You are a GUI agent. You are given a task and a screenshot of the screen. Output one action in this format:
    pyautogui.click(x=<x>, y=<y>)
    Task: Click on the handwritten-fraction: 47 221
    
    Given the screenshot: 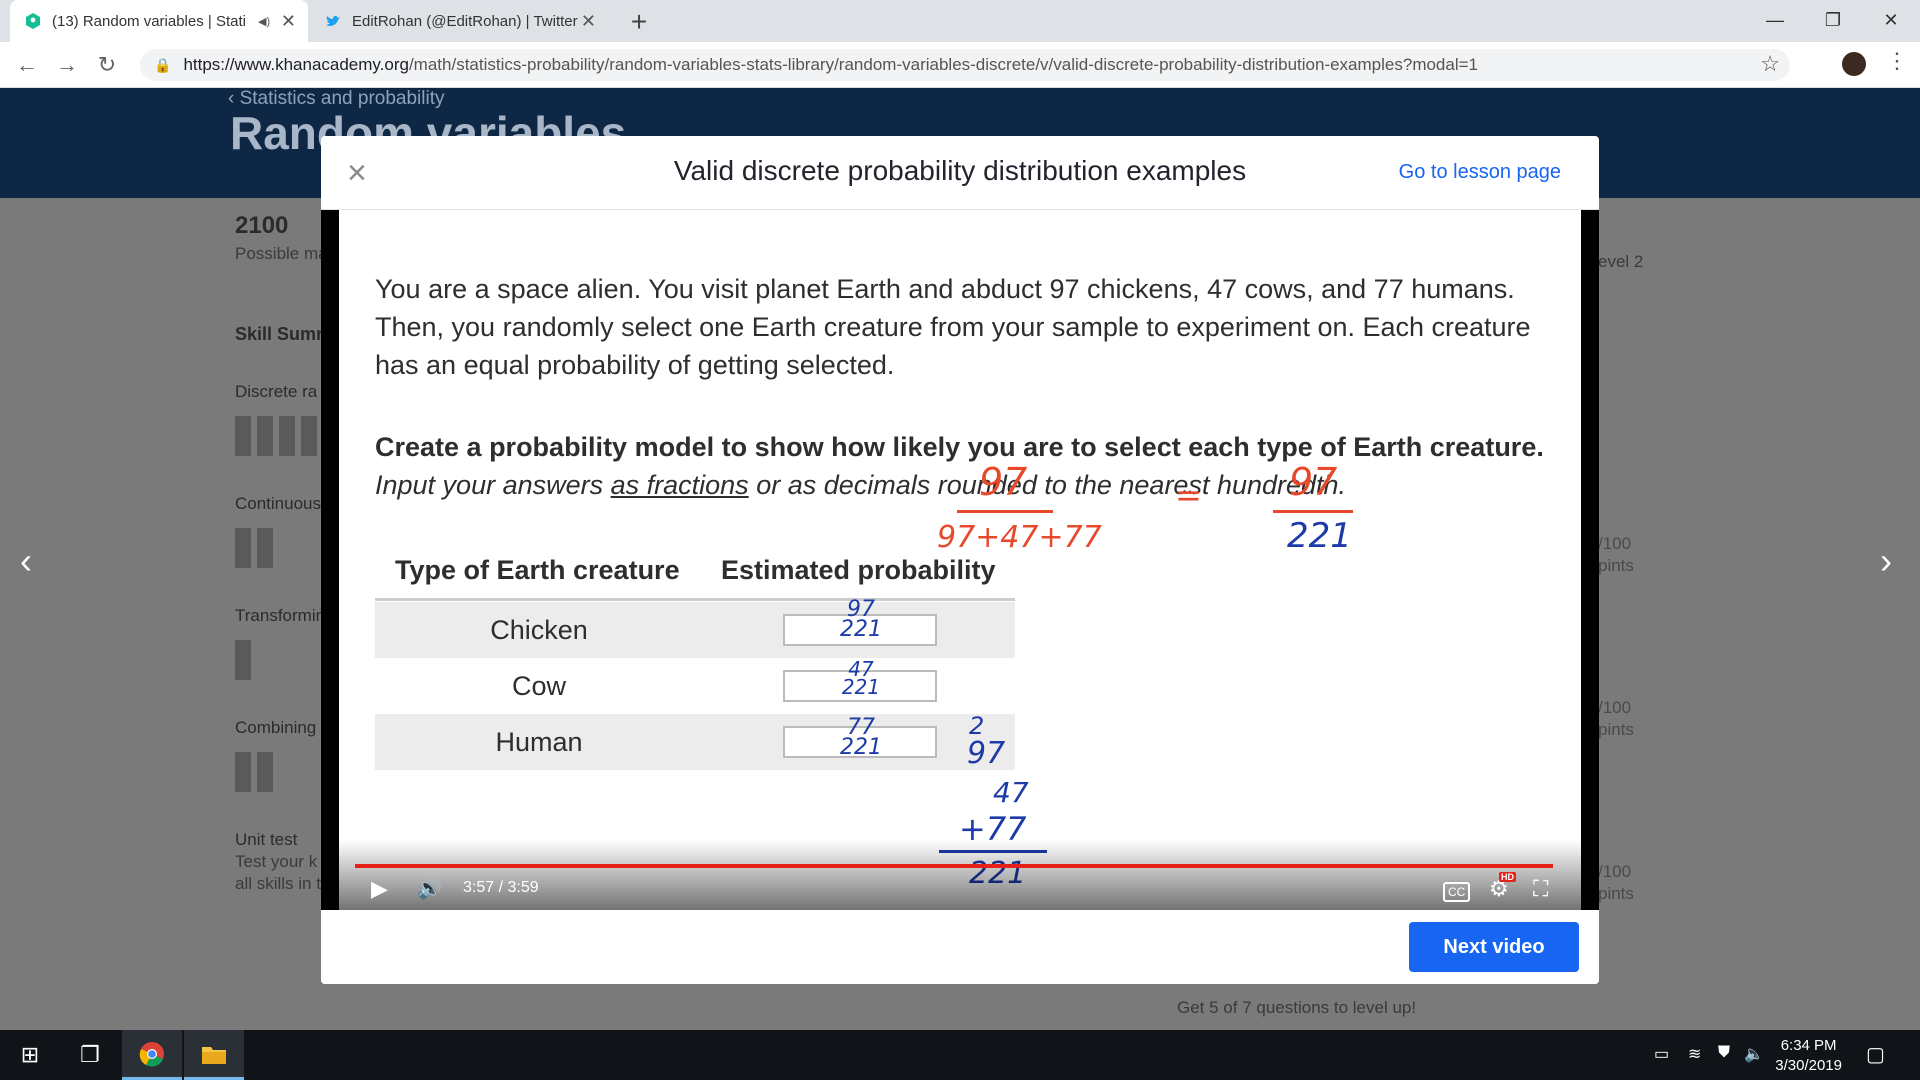 What is the action you would take?
    pyautogui.click(x=861, y=678)
    